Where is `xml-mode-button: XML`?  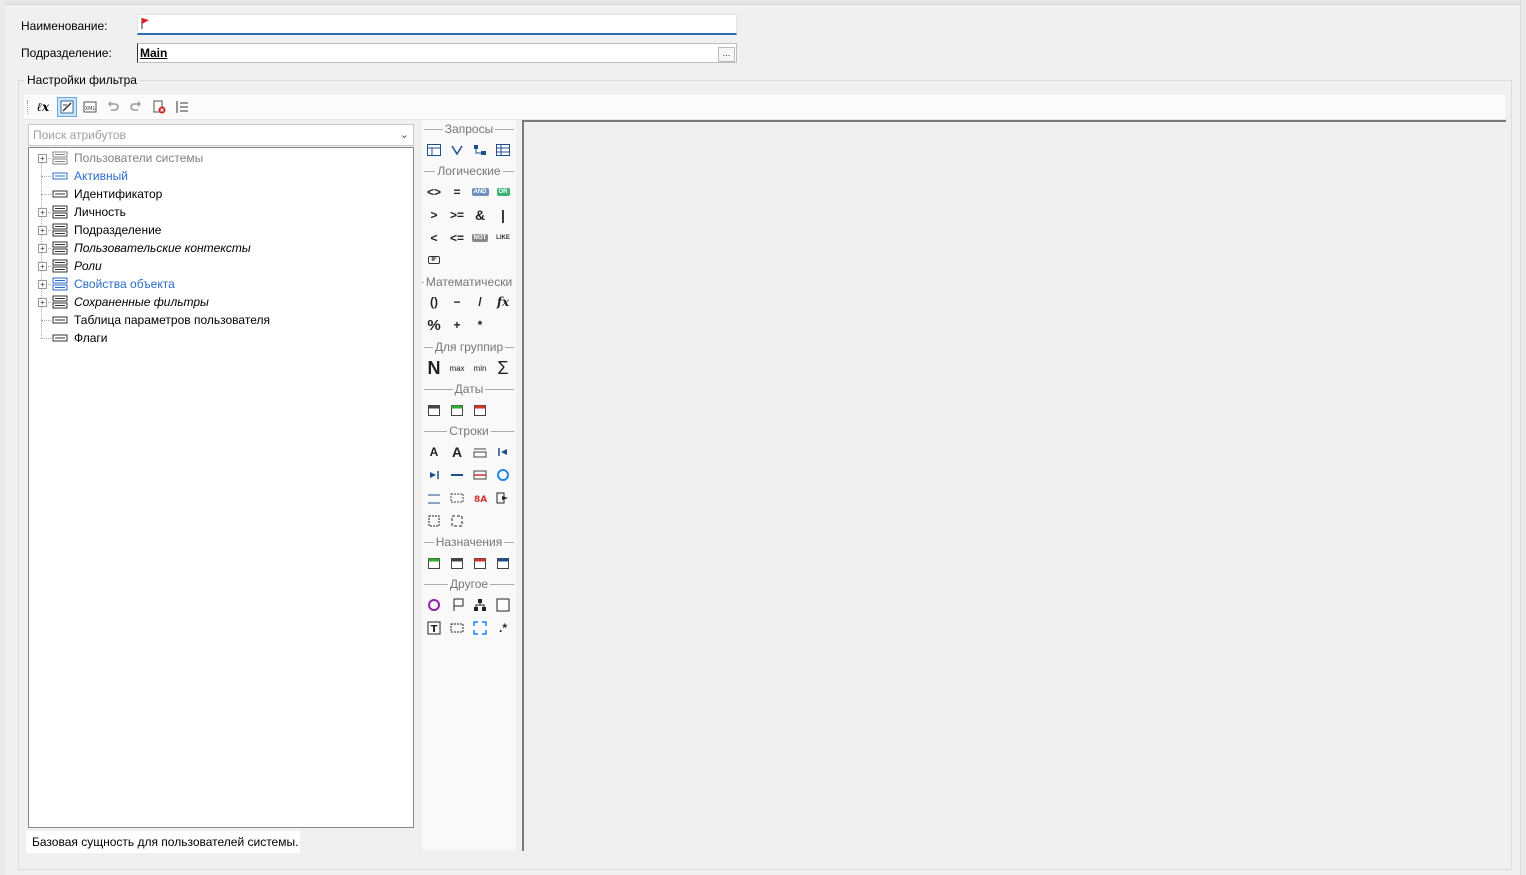 xml-mode-button: XML is located at coordinates (90, 107).